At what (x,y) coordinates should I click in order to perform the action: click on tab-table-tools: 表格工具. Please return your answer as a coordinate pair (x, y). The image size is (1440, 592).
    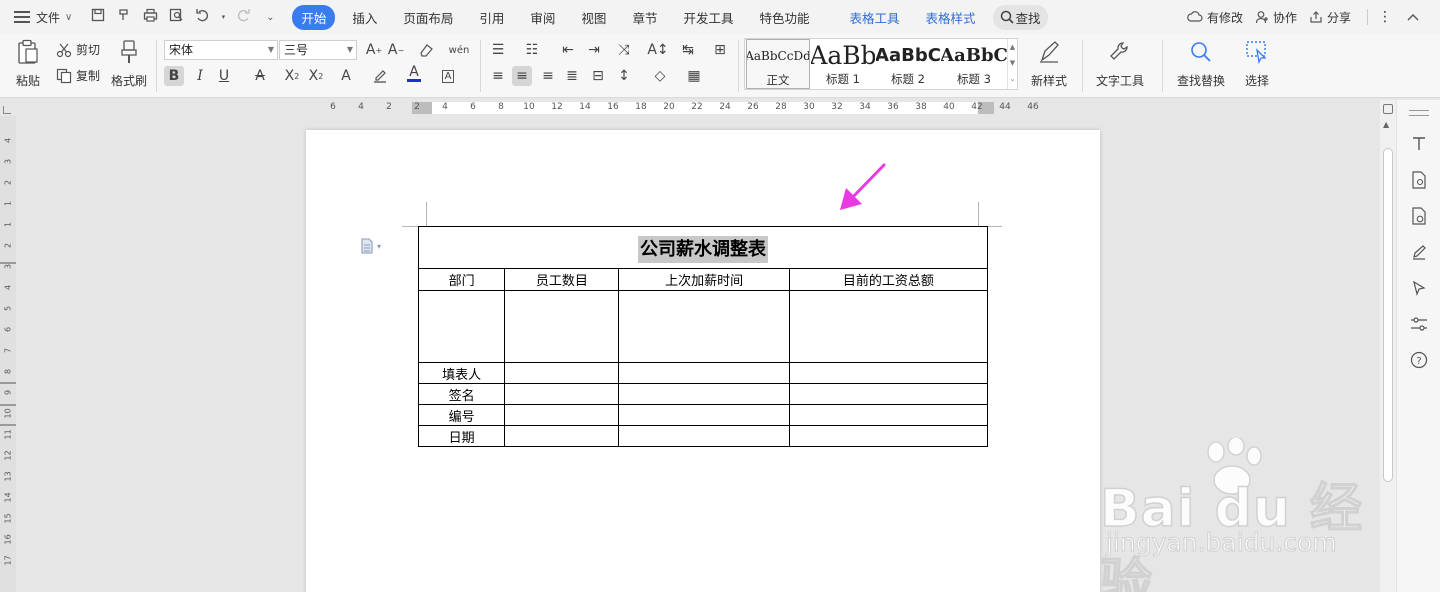
    Looking at the image, I should click on (874, 17).